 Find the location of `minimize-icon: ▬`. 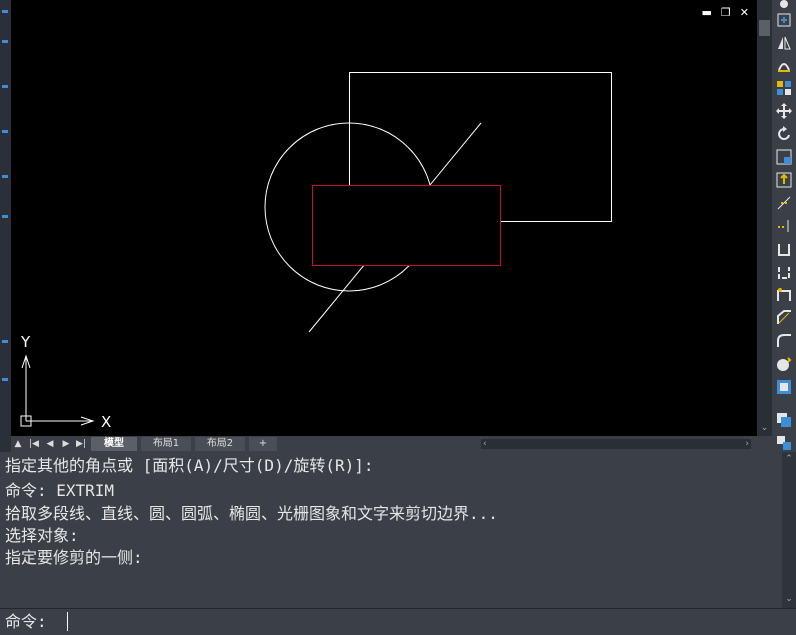

minimize-icon: ▬ is located at coordinates (707, 13).